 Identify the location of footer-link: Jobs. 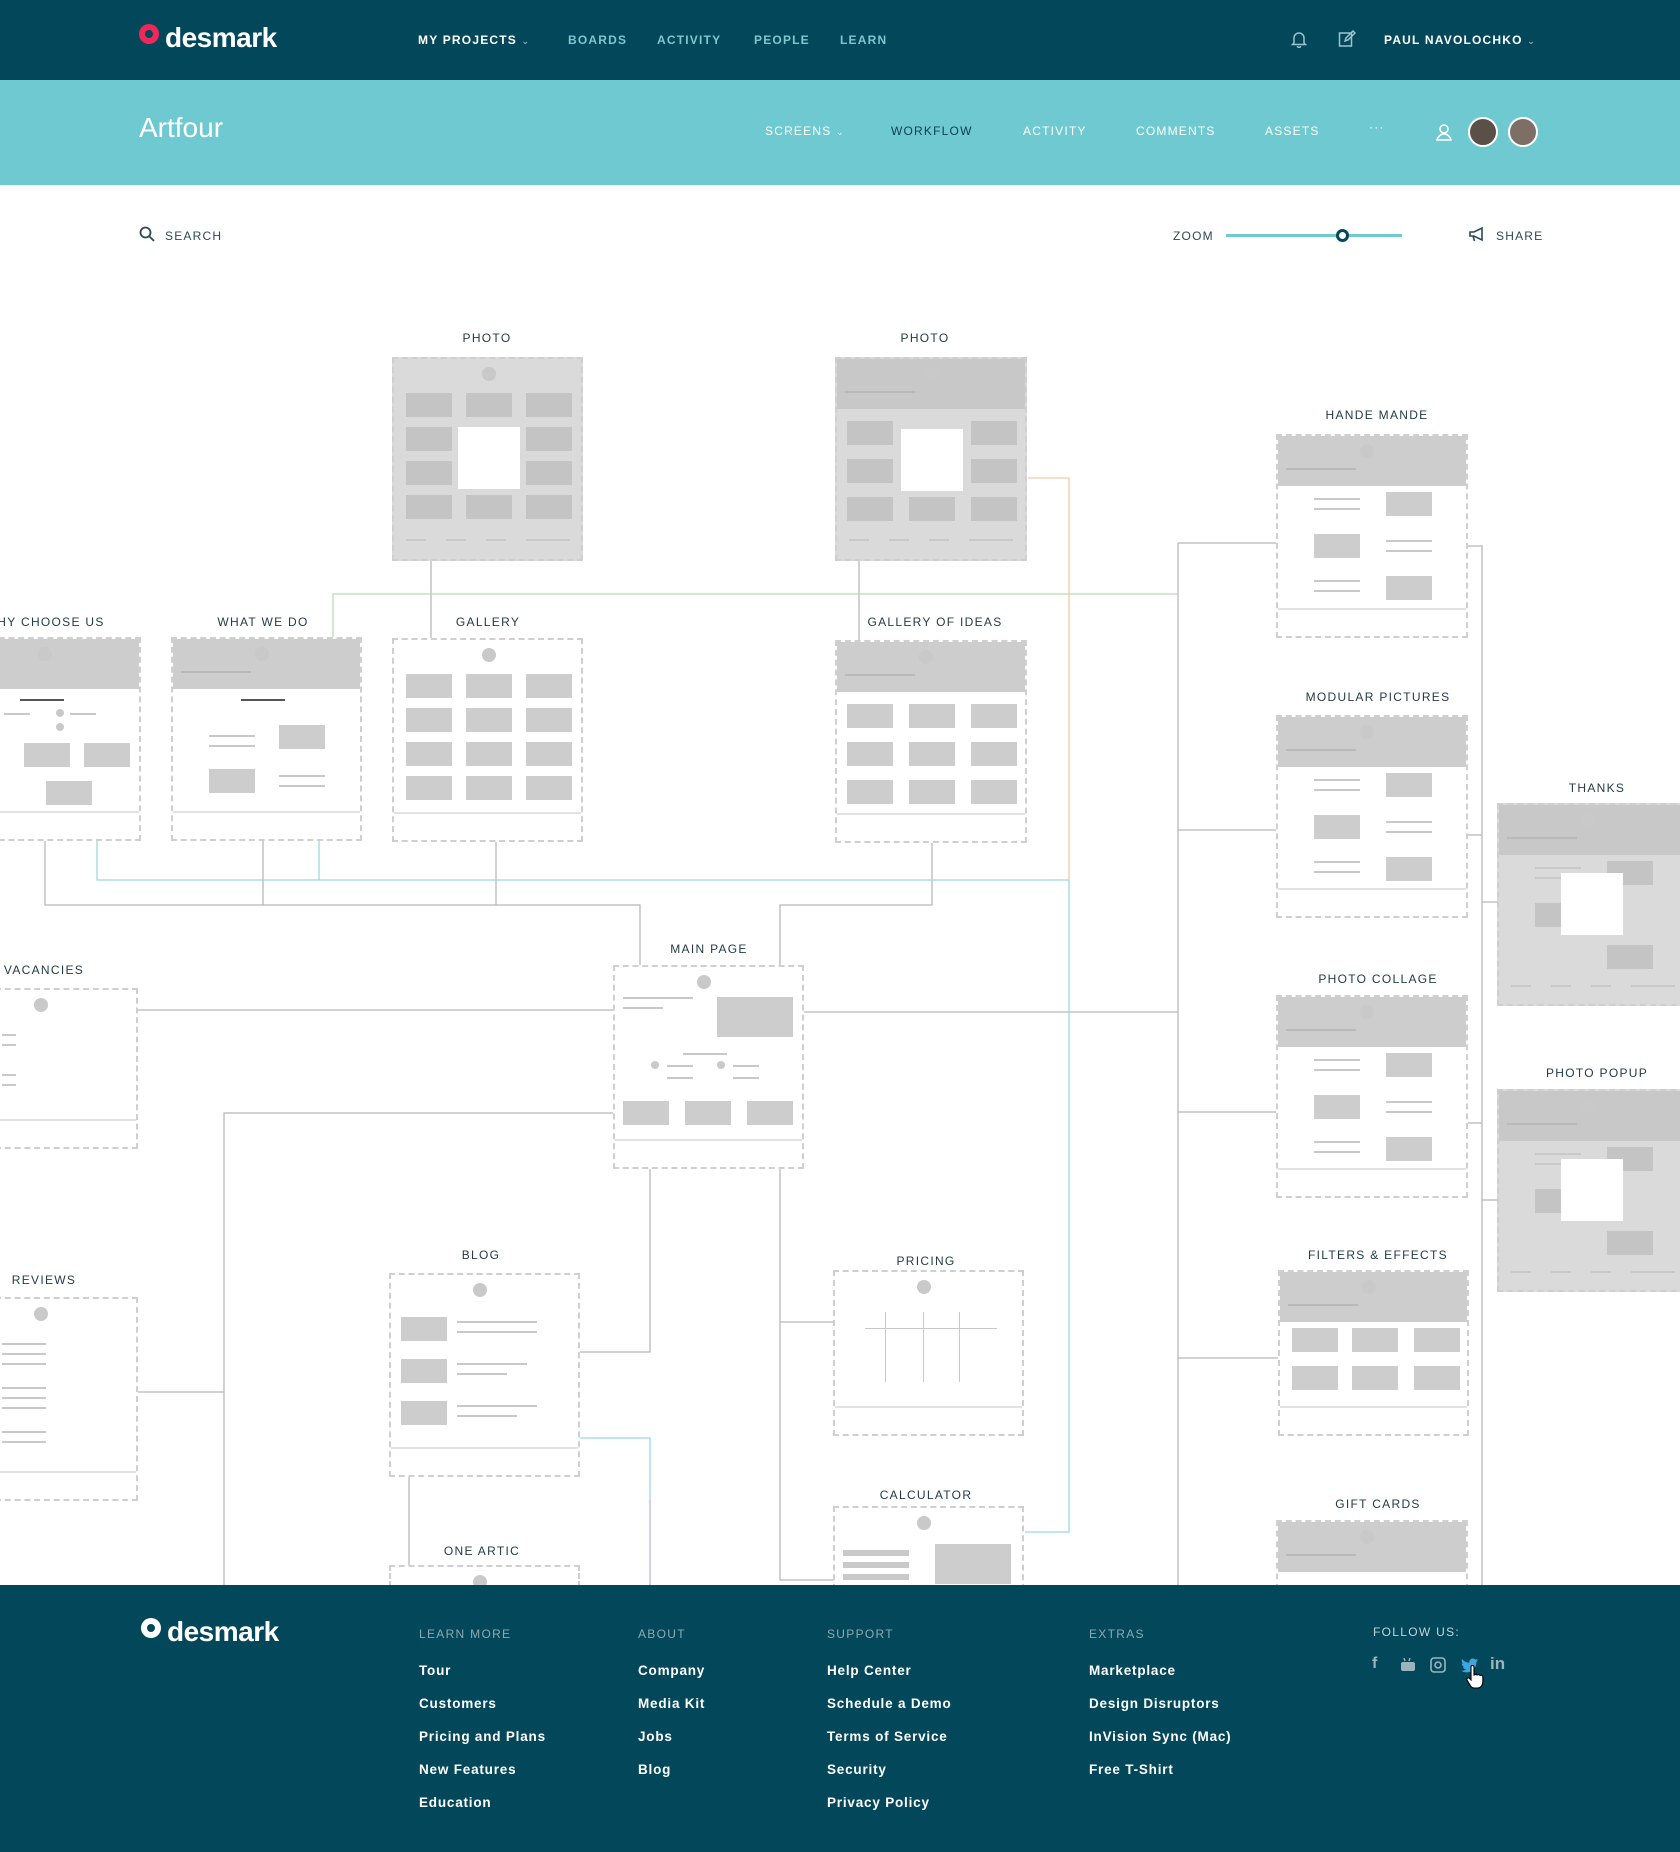
(671, 1745).